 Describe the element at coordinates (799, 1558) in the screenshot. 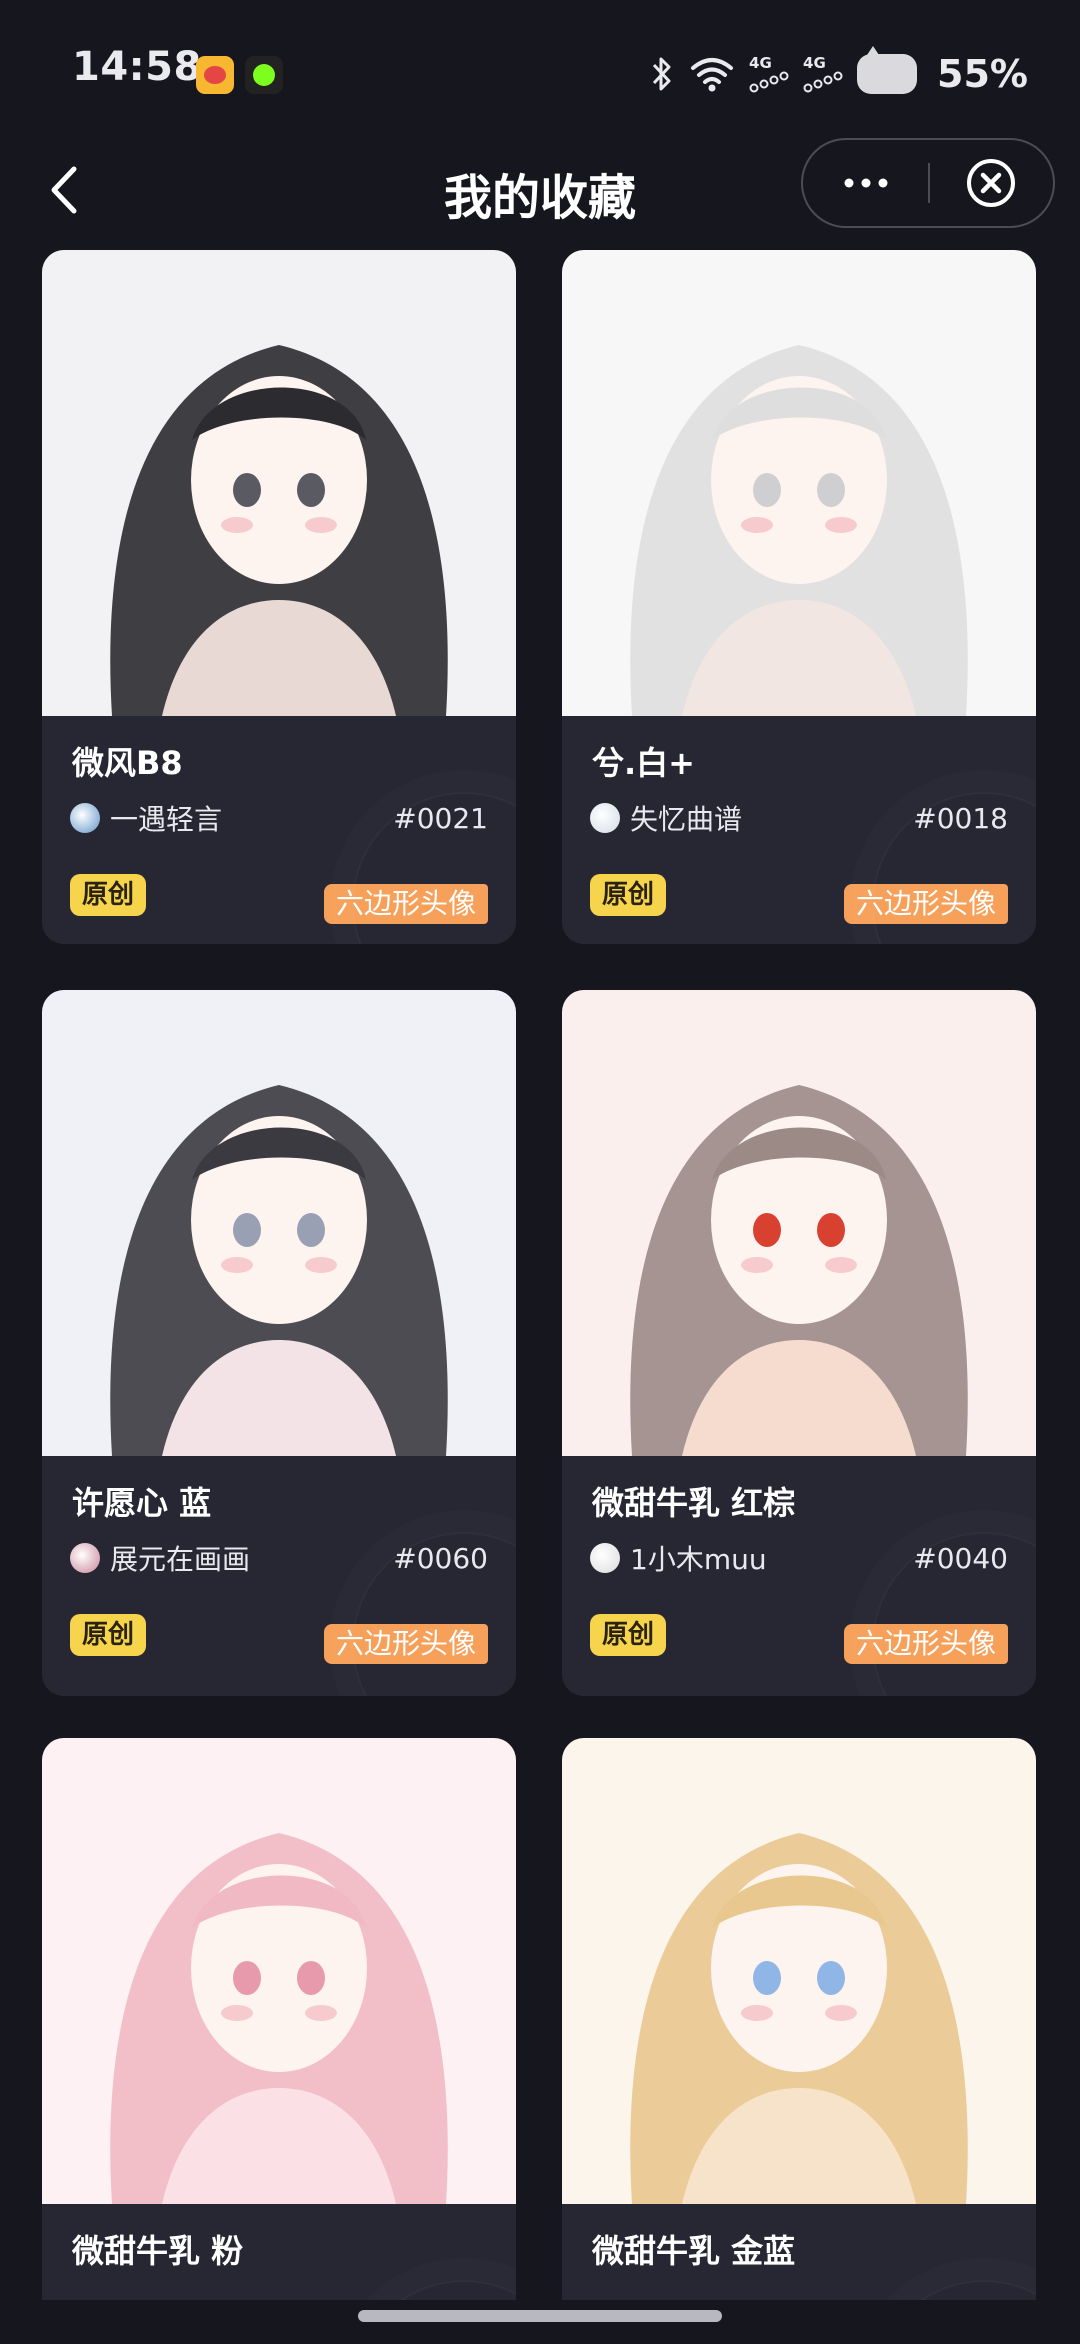

I see `author-row: 1小木muu #0040` at that location.